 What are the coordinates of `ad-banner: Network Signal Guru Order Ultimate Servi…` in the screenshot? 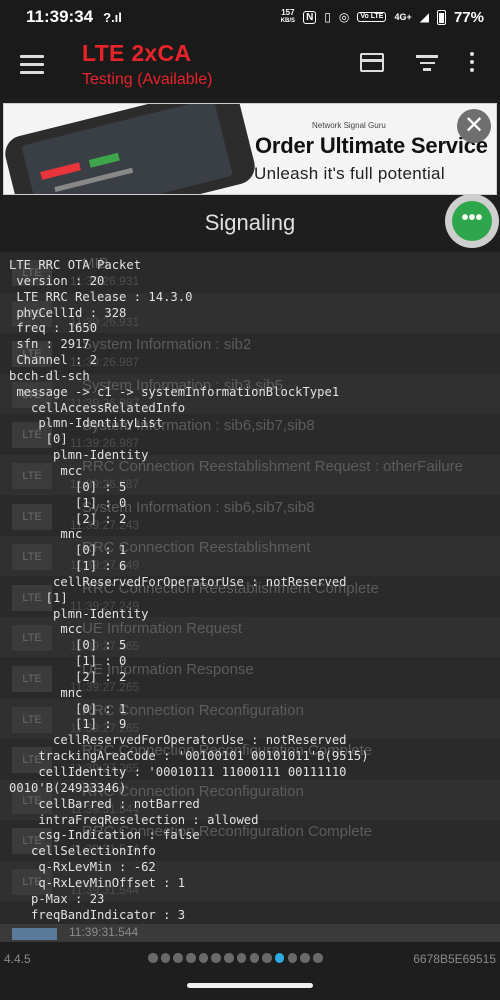 It's located at (250, 149).